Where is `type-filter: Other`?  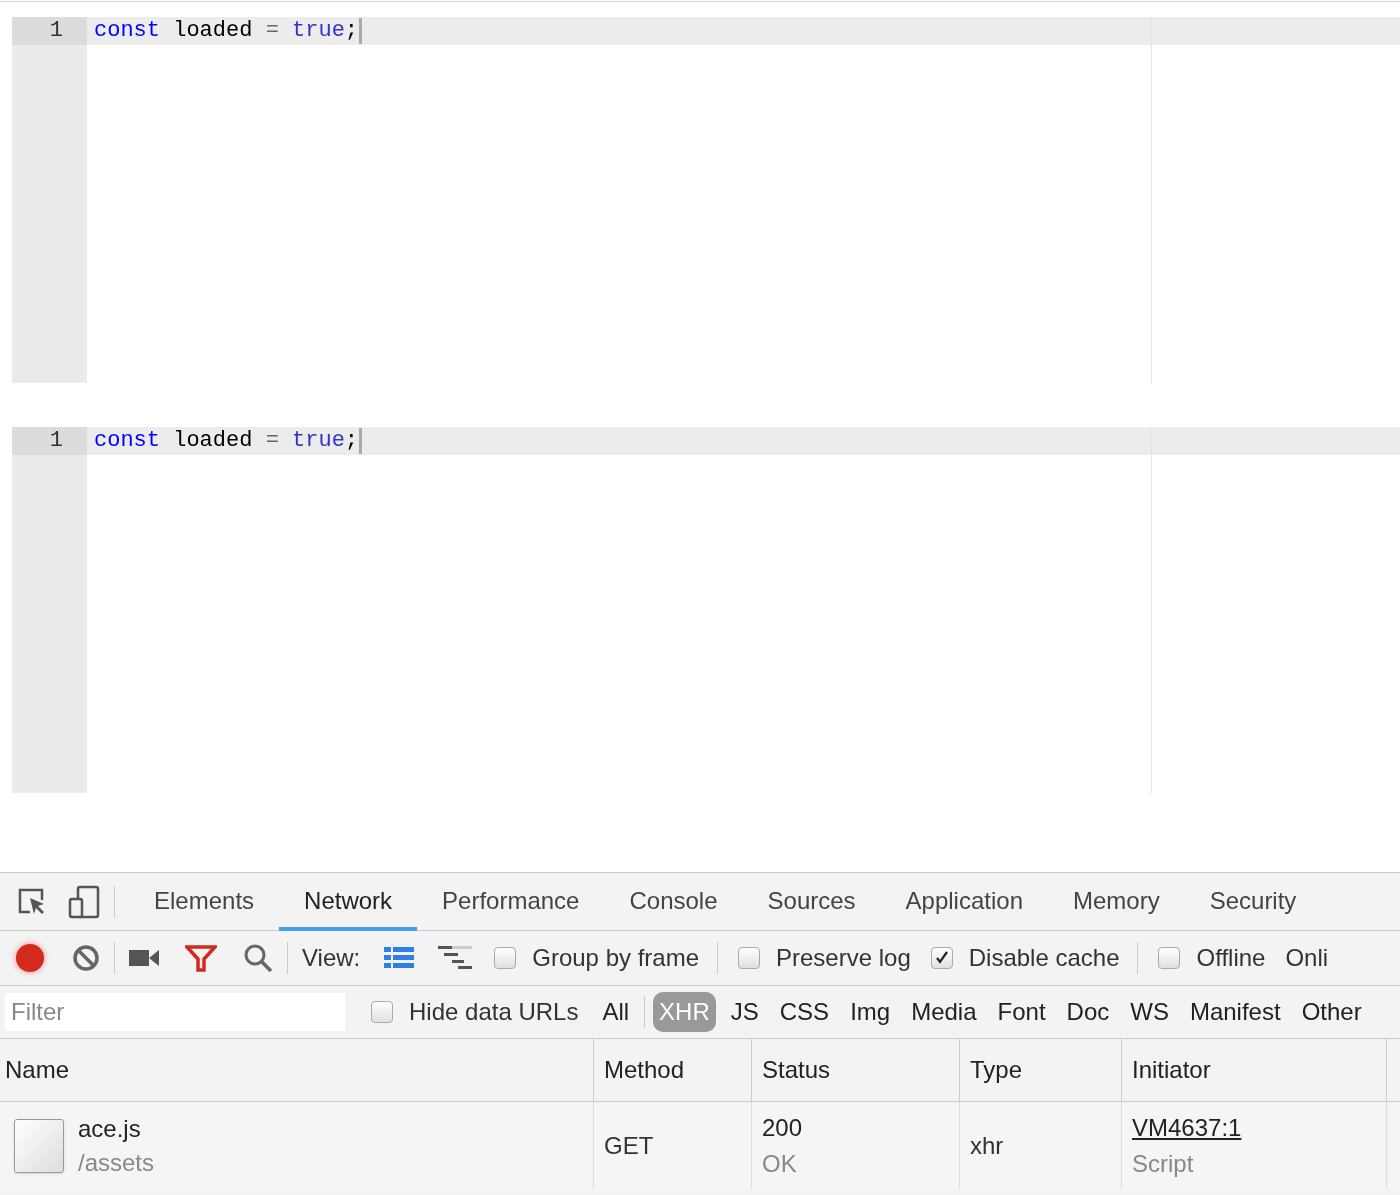 type-filter: Other is located at coordinates (1331, 1012).